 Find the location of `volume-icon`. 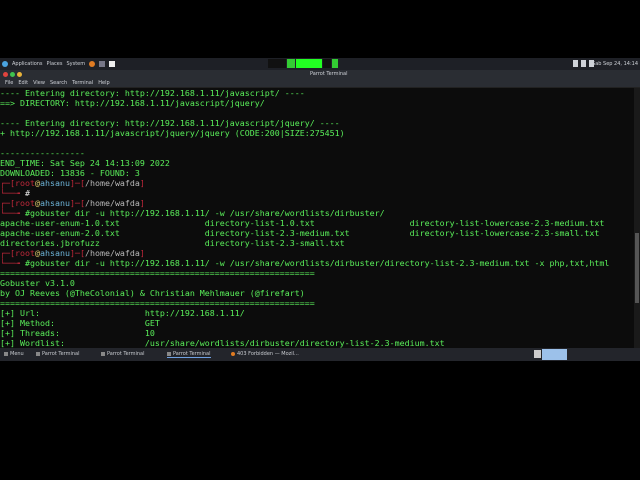

volume-icon is located at coordinates (575, 63).